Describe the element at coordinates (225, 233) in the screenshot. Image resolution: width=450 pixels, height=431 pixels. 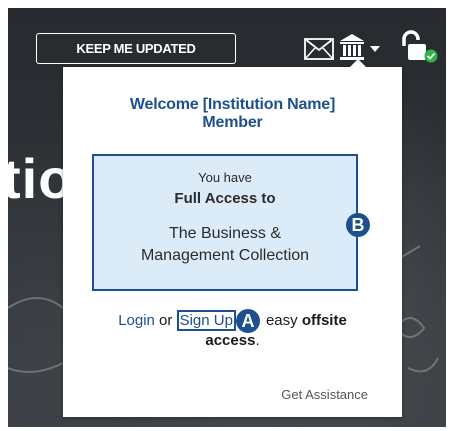
I see `collection-line-1: The Business &` at that location.